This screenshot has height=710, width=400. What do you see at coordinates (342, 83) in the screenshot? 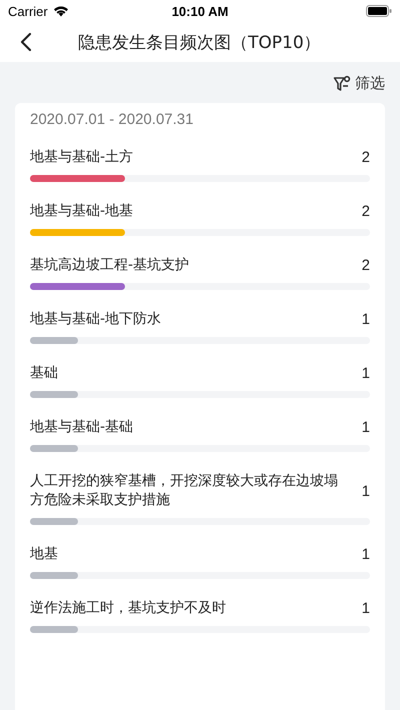
I see `filter-icon` at bounding box center [342, 83].